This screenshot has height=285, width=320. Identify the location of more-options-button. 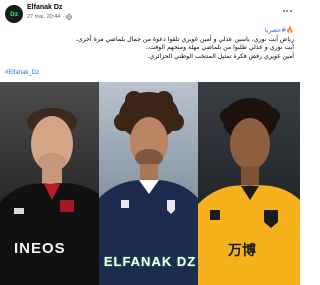
(287, 11).